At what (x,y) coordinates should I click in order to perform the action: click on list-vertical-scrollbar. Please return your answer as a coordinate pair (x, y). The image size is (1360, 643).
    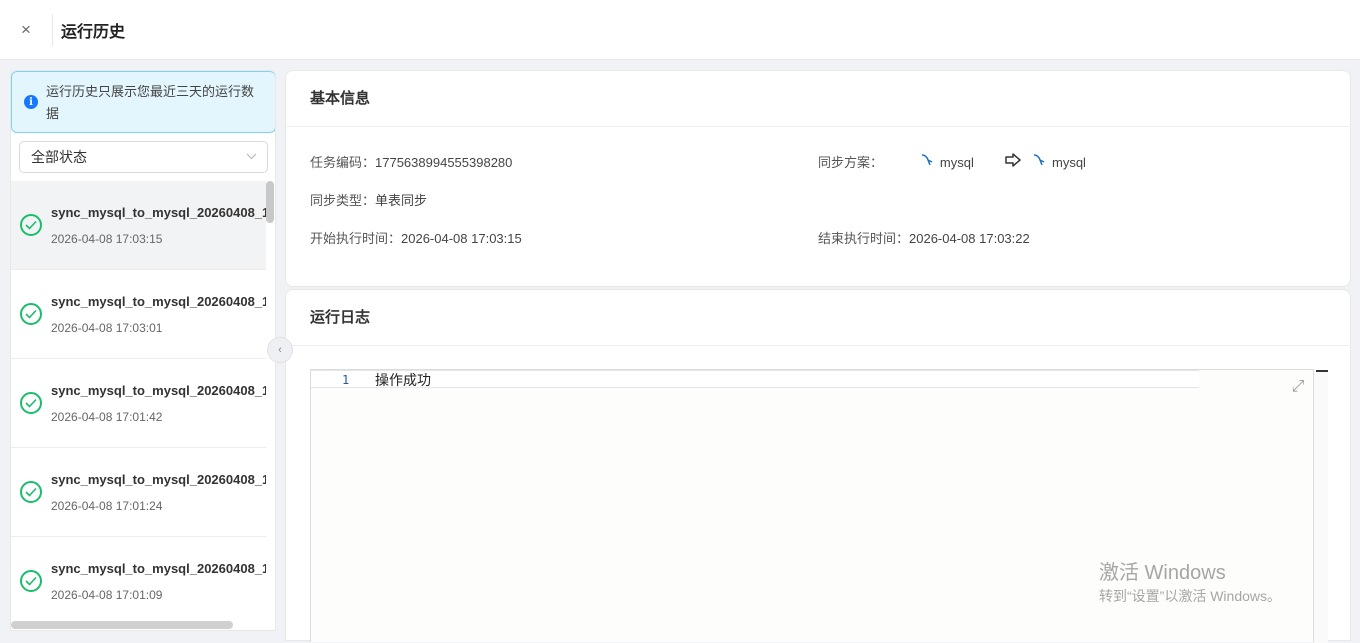
    Looking at the image, I should click on (270, 202).